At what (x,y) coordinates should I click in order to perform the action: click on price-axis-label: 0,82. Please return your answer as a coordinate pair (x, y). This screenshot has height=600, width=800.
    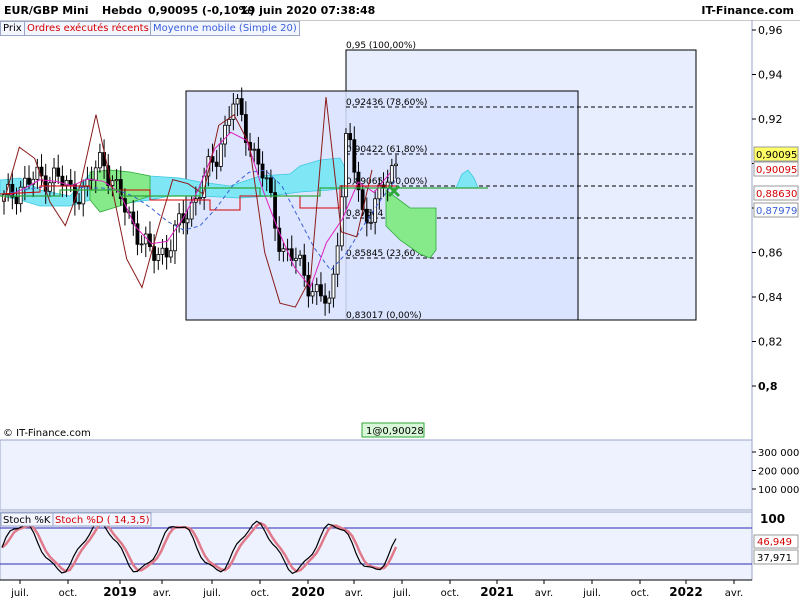
    Looking at the image, I should click on (770, 342).